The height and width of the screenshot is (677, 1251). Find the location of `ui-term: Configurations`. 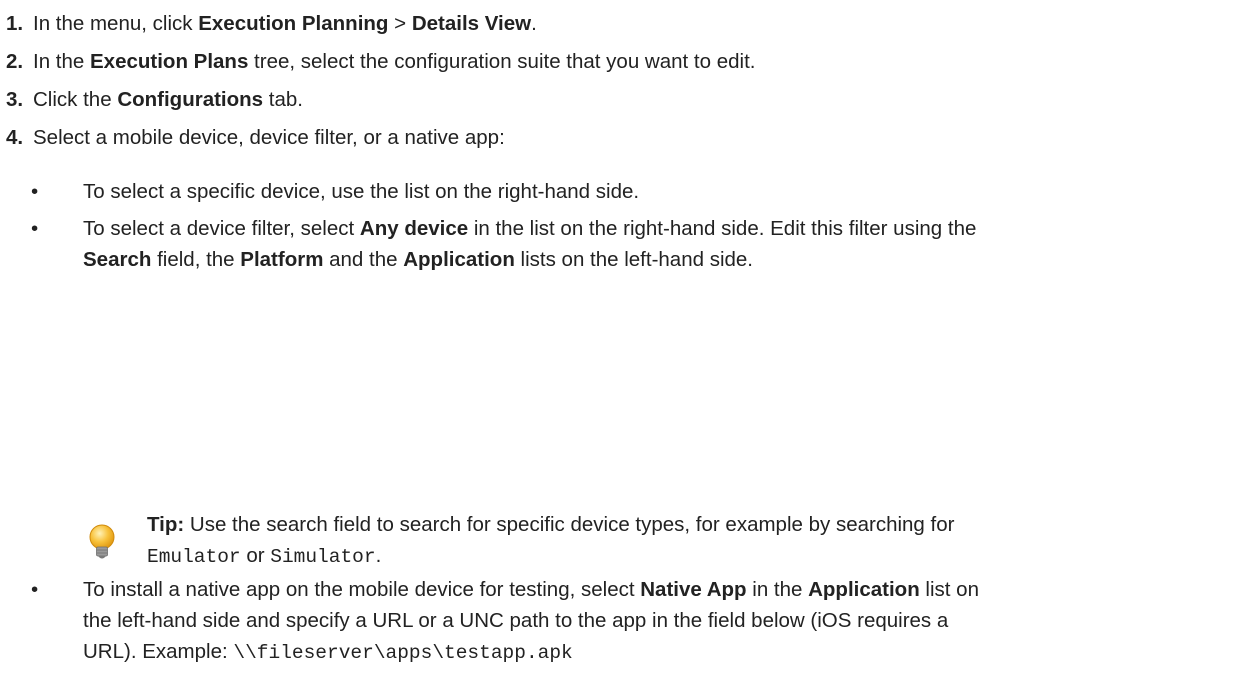

ui-term: Configurations is located at coordinates (190, 99).